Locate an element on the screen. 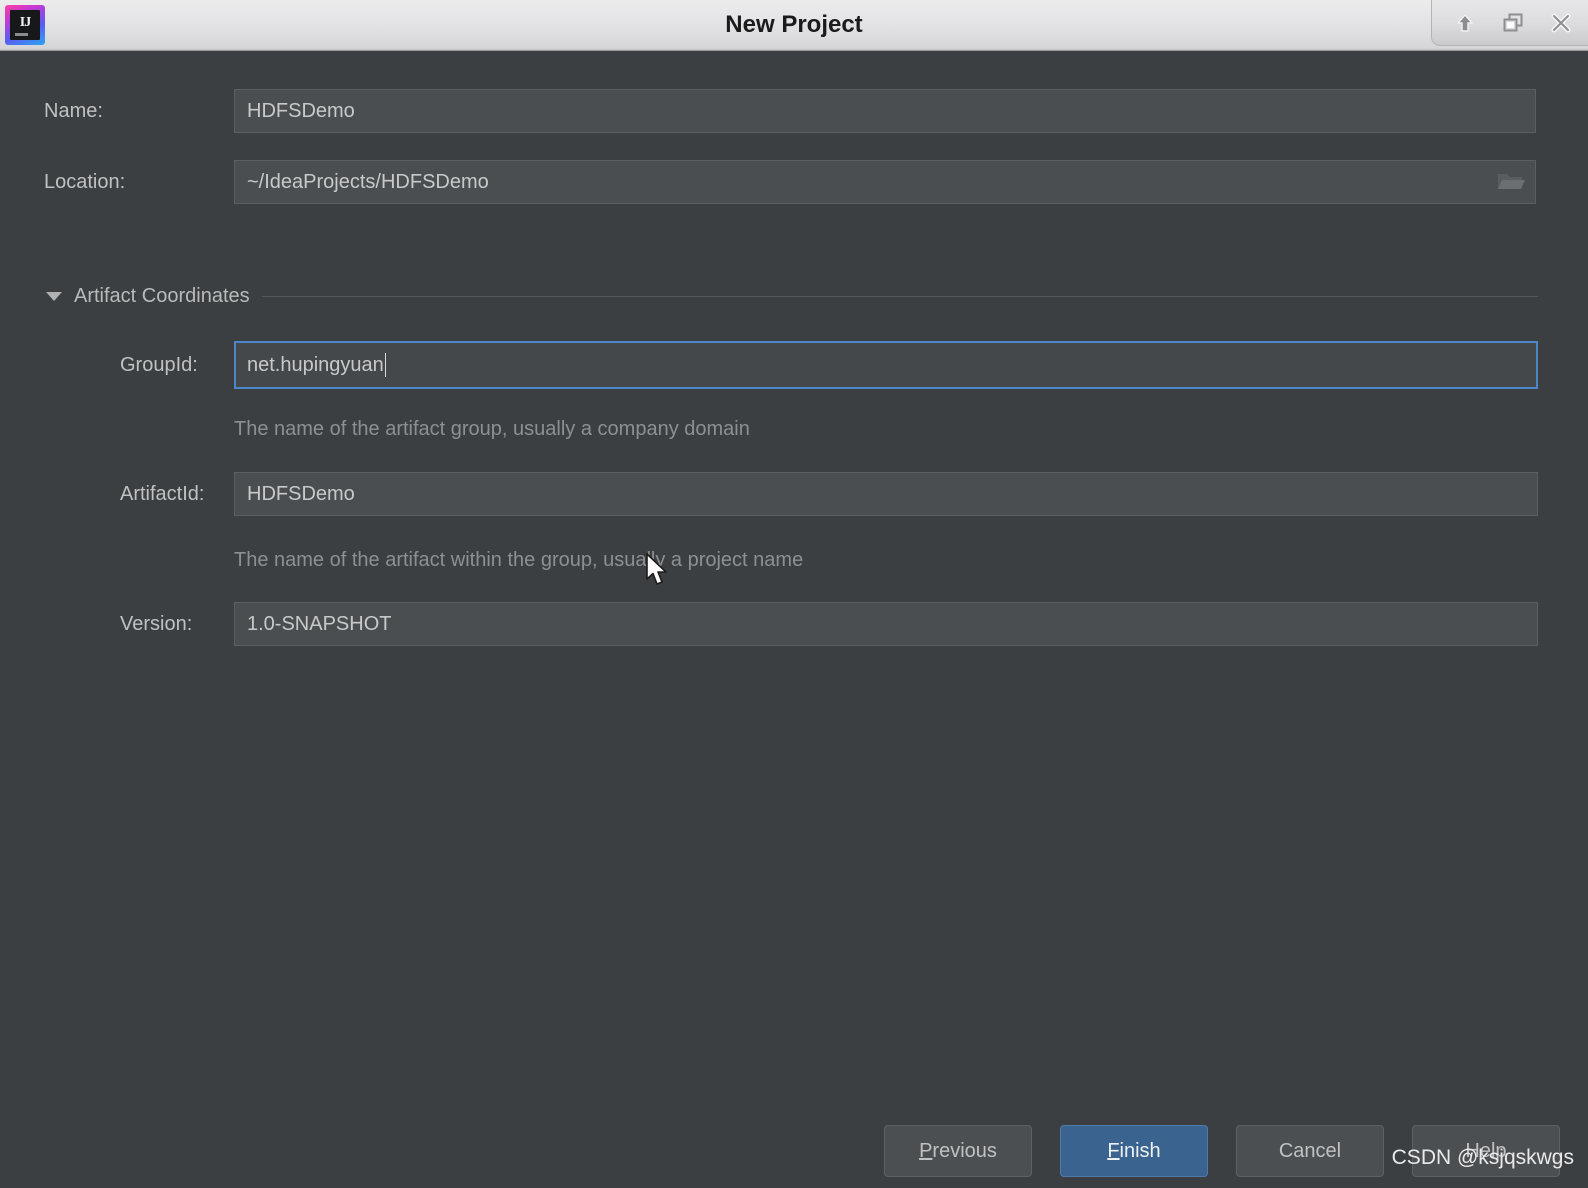  artifact-id-row: ArtifactId: HDFSDemo is located at coordinates (829, 494).